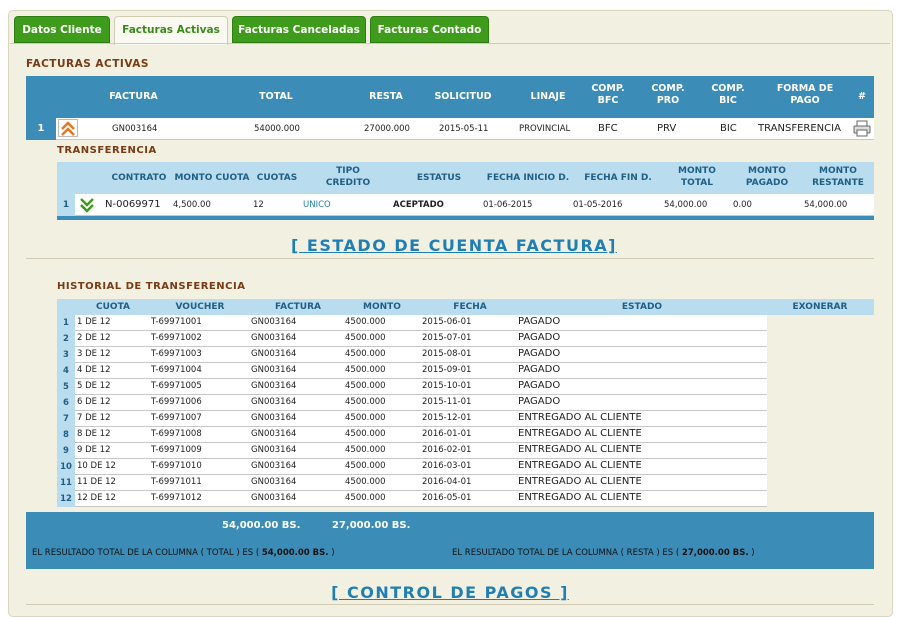 This screenshot has width=908, height=617. What do you see at coordinates (66, 499) in the screenshot?
I see `historial-row-index: 12` at bounding box center [66, 499].